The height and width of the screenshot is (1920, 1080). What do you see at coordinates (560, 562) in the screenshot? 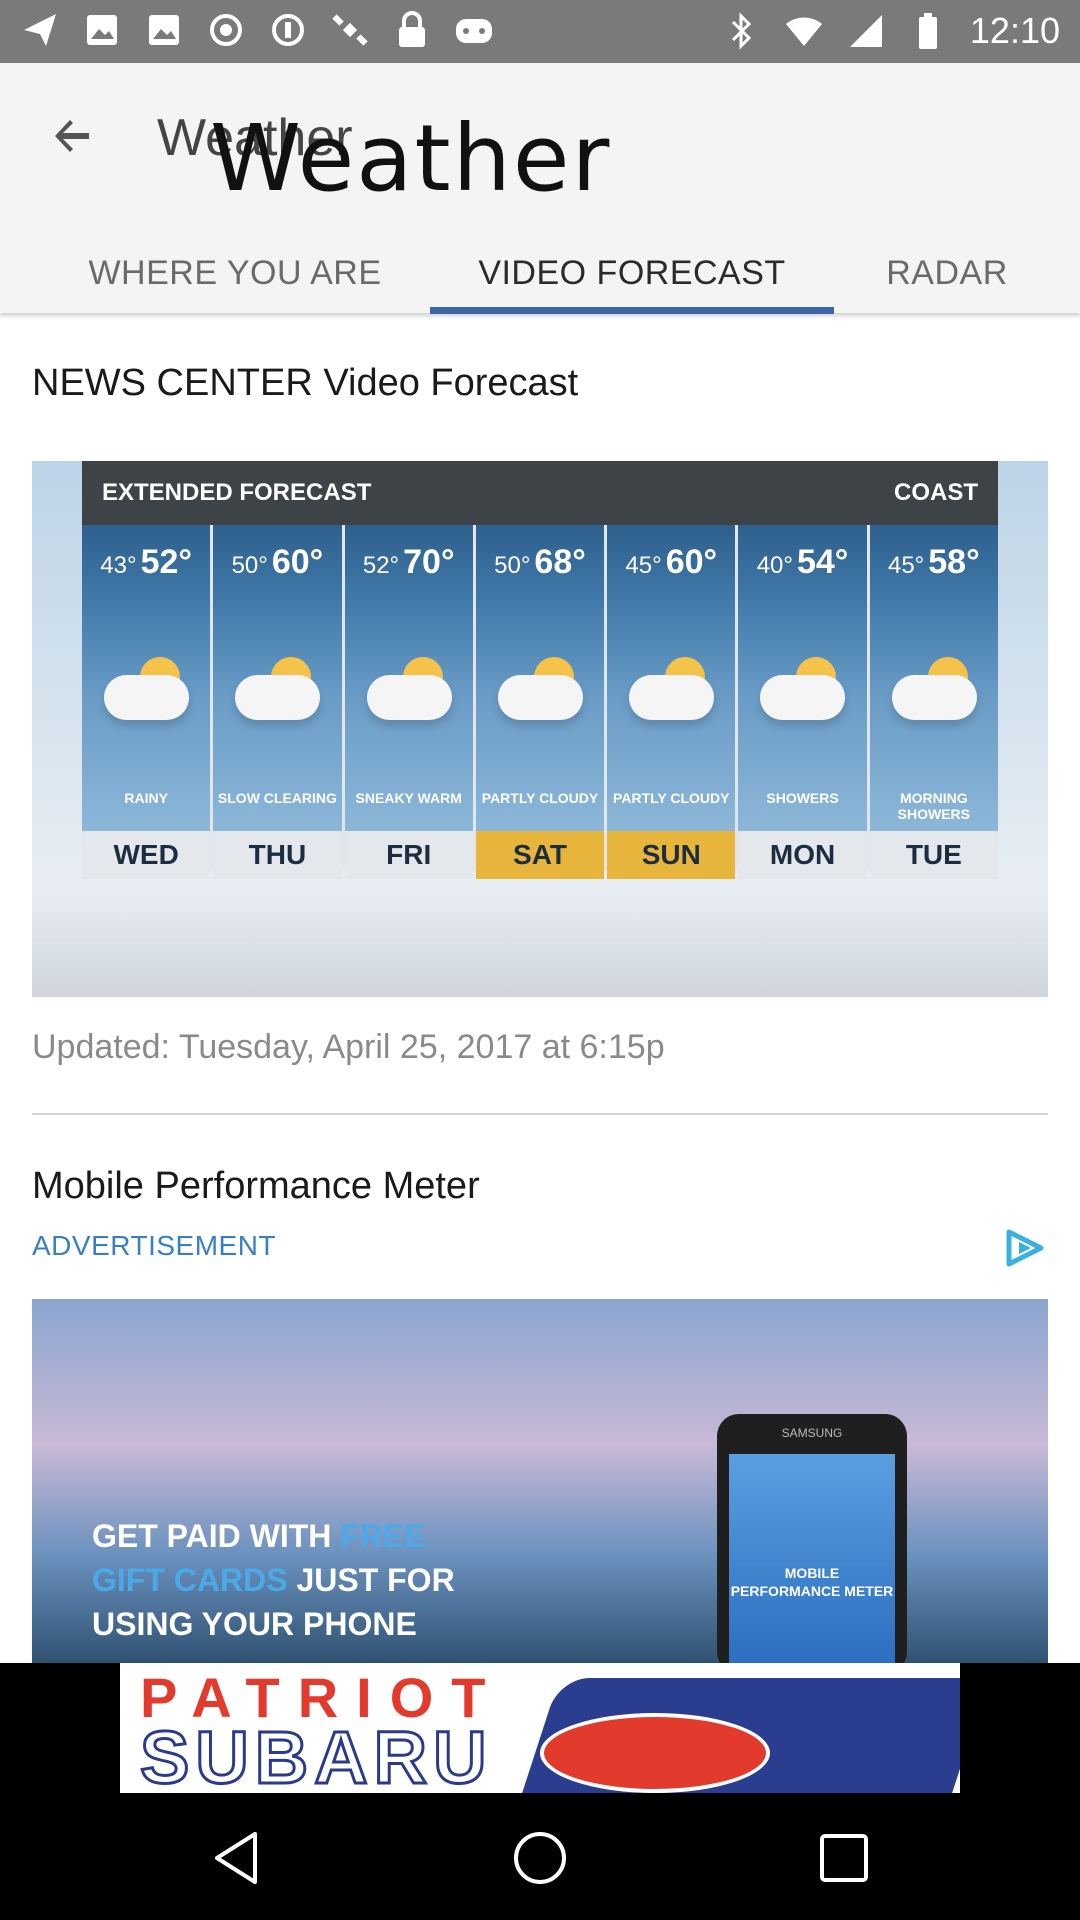
I see `forecast-high: 68°` at bounding box center [560, 562].